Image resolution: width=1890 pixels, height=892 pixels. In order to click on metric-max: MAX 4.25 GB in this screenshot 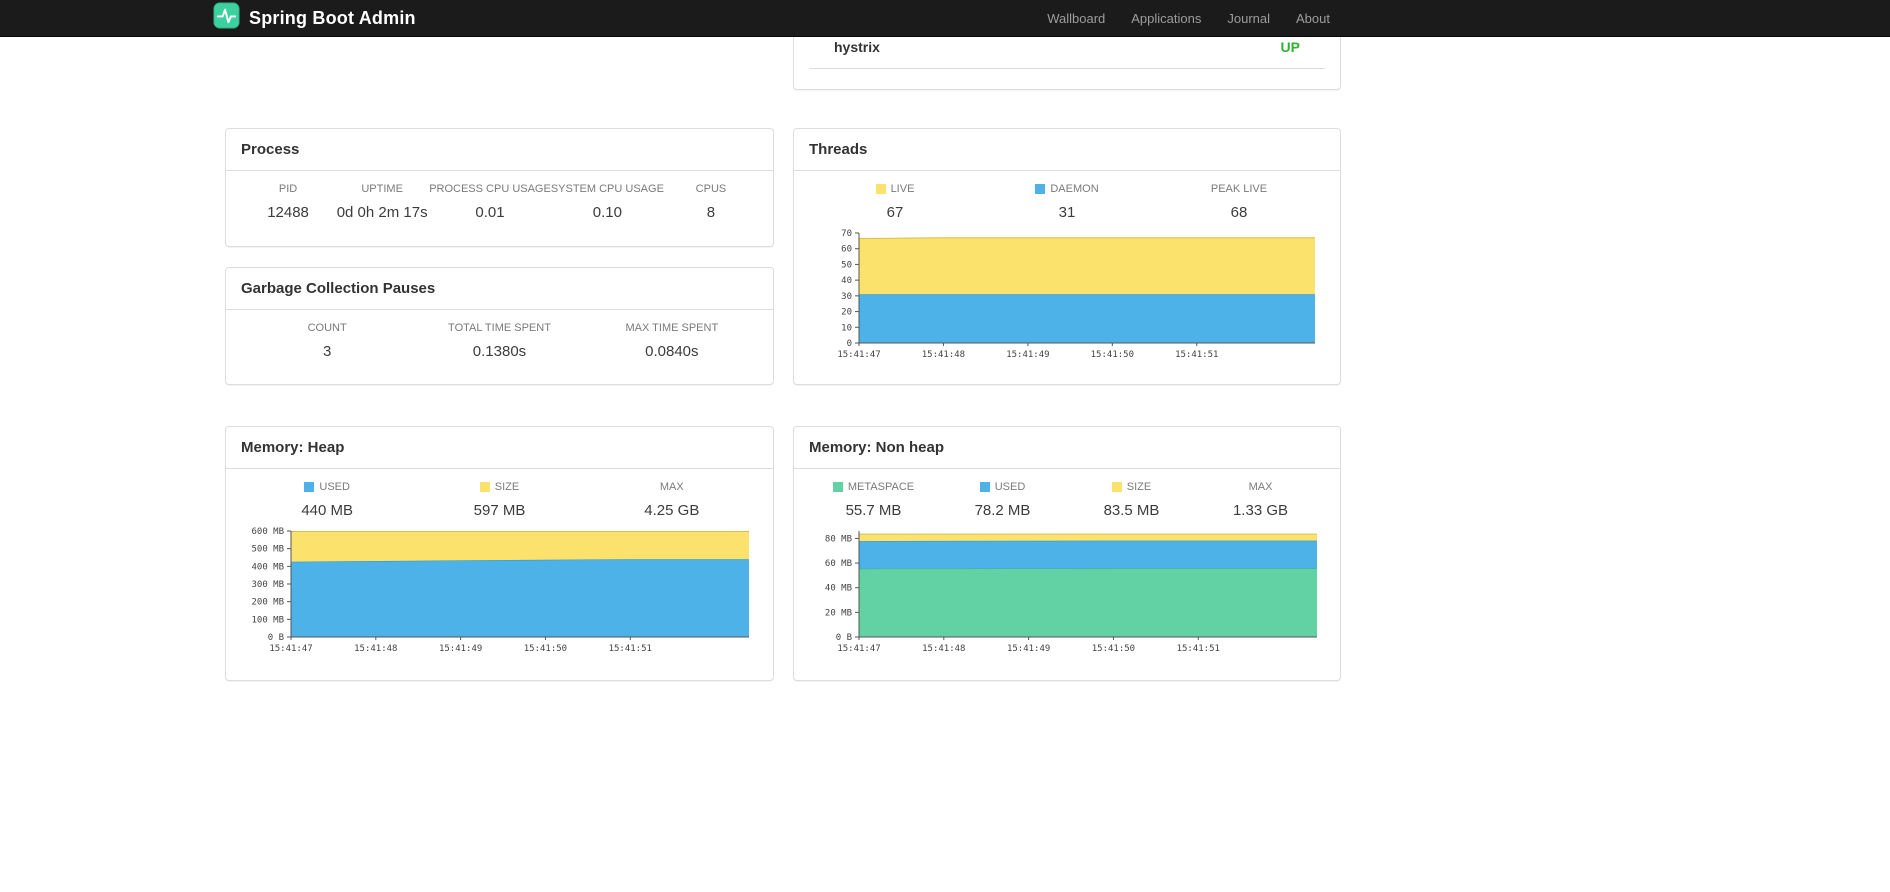, I will do `click(672, 500)`.